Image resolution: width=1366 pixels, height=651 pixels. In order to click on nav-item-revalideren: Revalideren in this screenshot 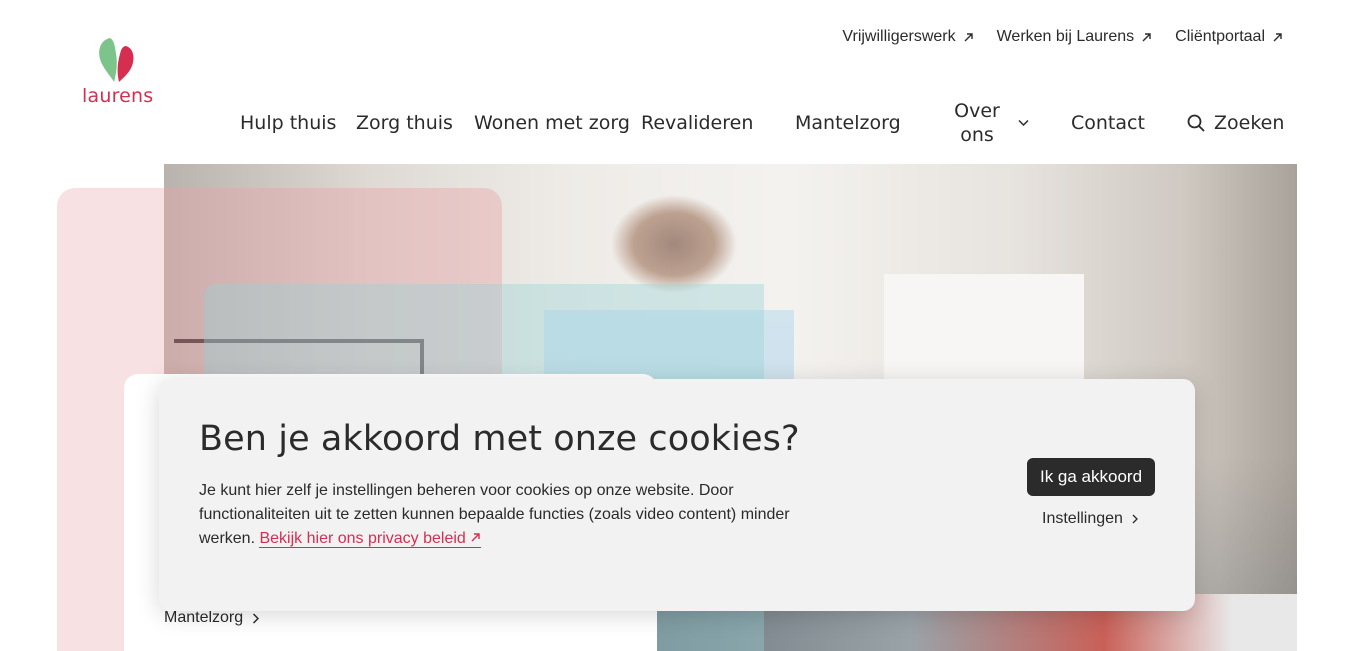, I will do `click(718, 123)`.